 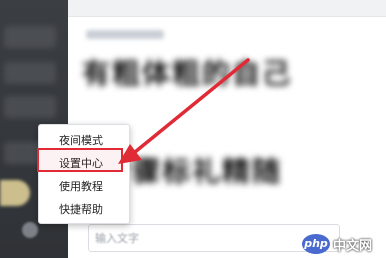 What do you see at coordinates (353, 246) in the screenshot?
I see `watermark-text: 中文网` at bounding box center [353, 246].